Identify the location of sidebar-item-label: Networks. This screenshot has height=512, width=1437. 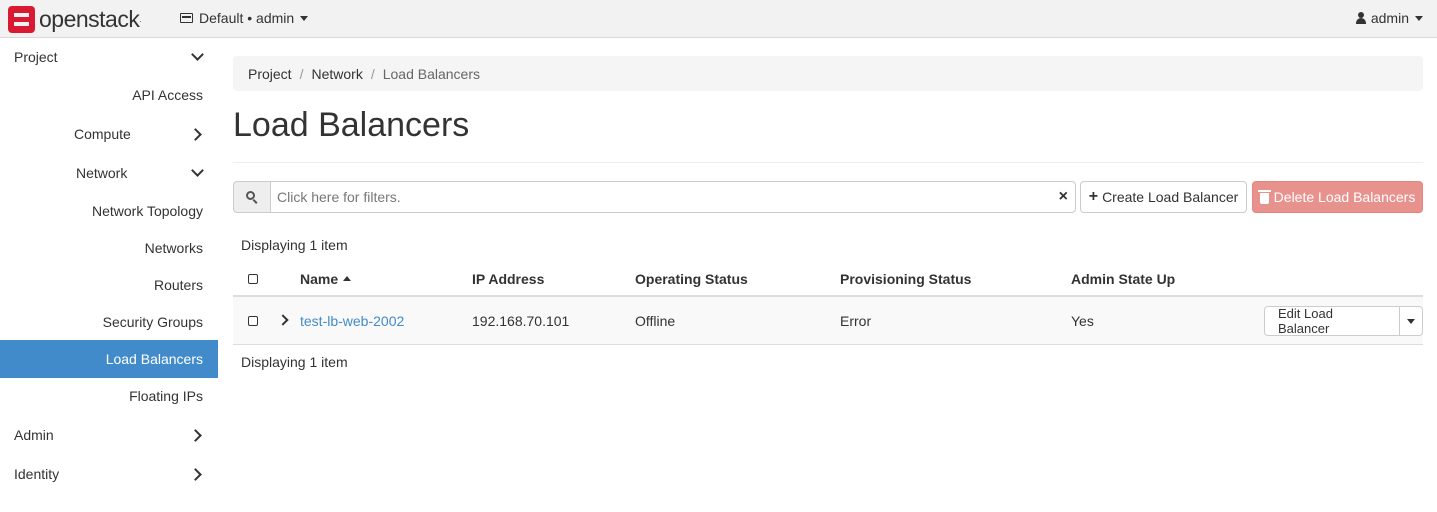
(173, 248).